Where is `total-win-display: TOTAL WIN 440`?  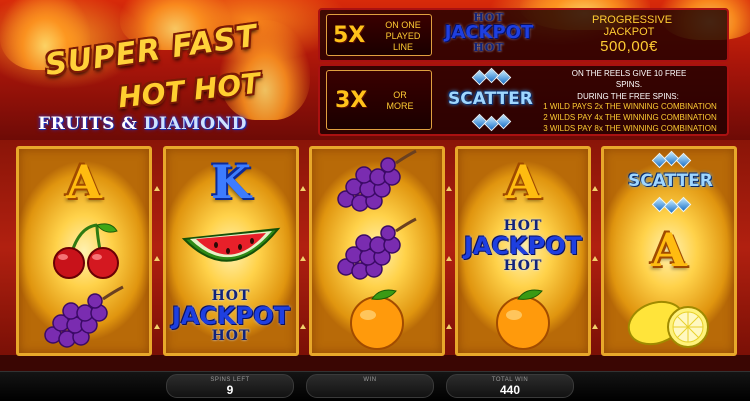 total-win-display: TOTAL WIN 440 is located at coordinates (510, 386).